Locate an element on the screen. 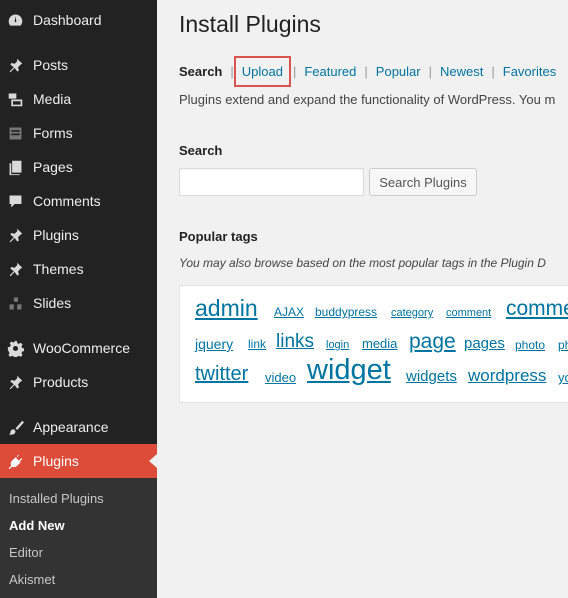  tag-link: media is located at coordinates (379, 343).